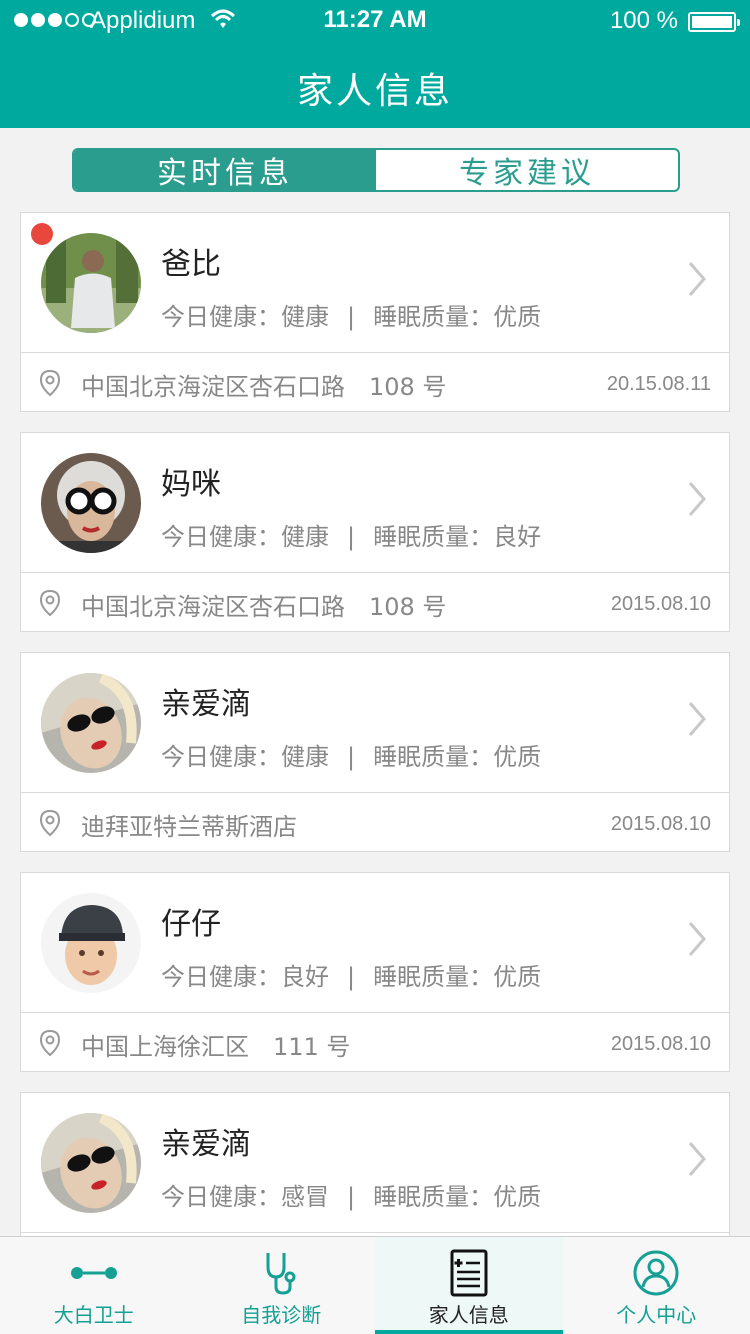  Describe the element at coordinates (191, 924) in the screenshot. I see `member-name: 仔仔` at that location.